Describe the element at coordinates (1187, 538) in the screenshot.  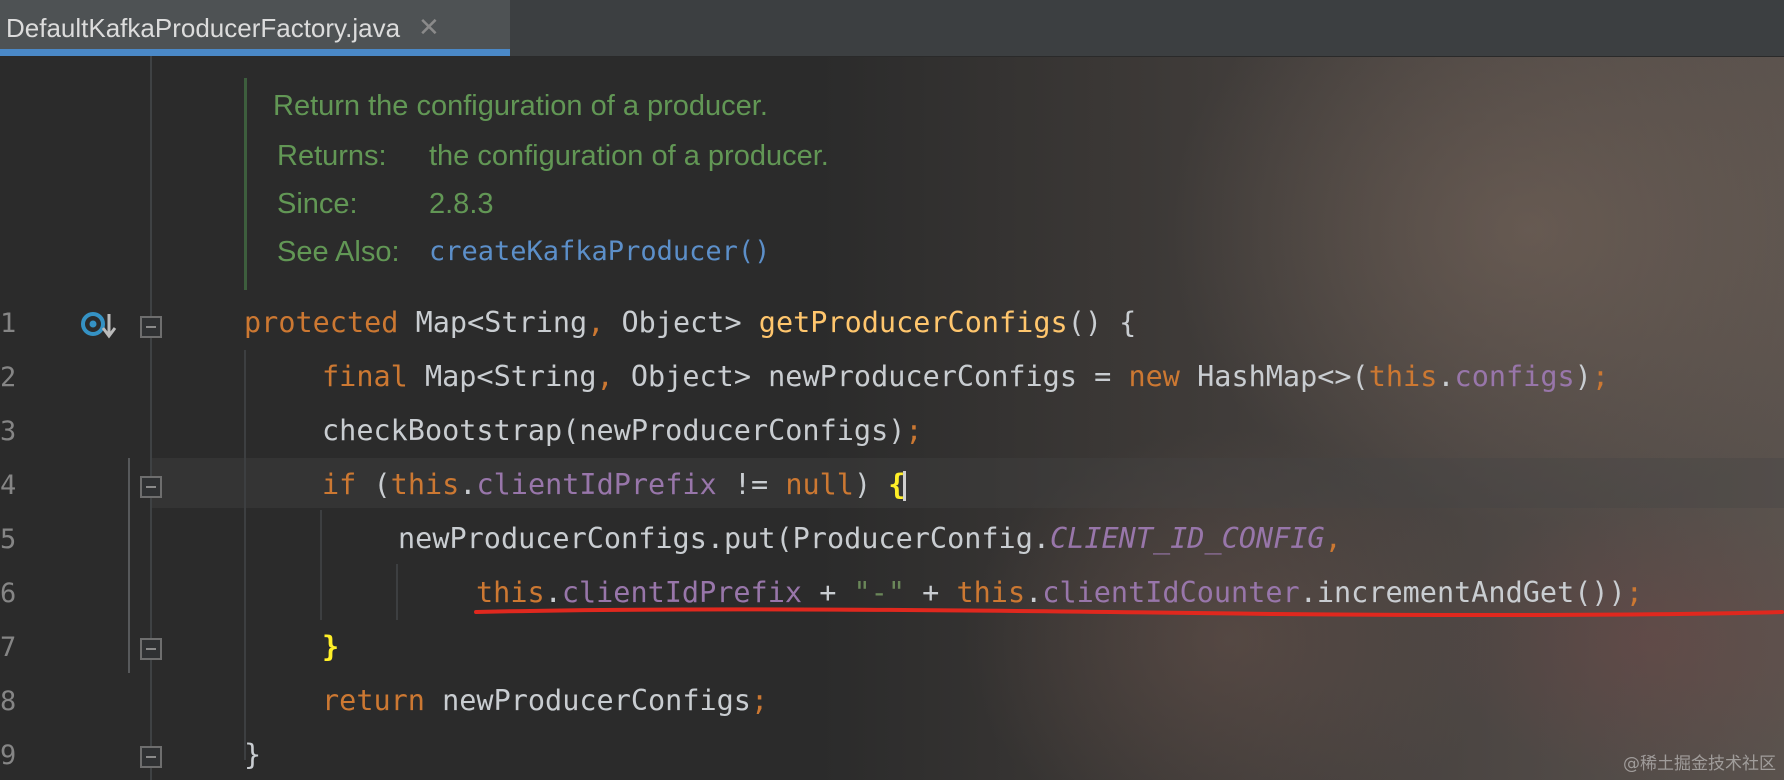
I see `constant-name: CLIENT_ID_CONFIG` at that location.